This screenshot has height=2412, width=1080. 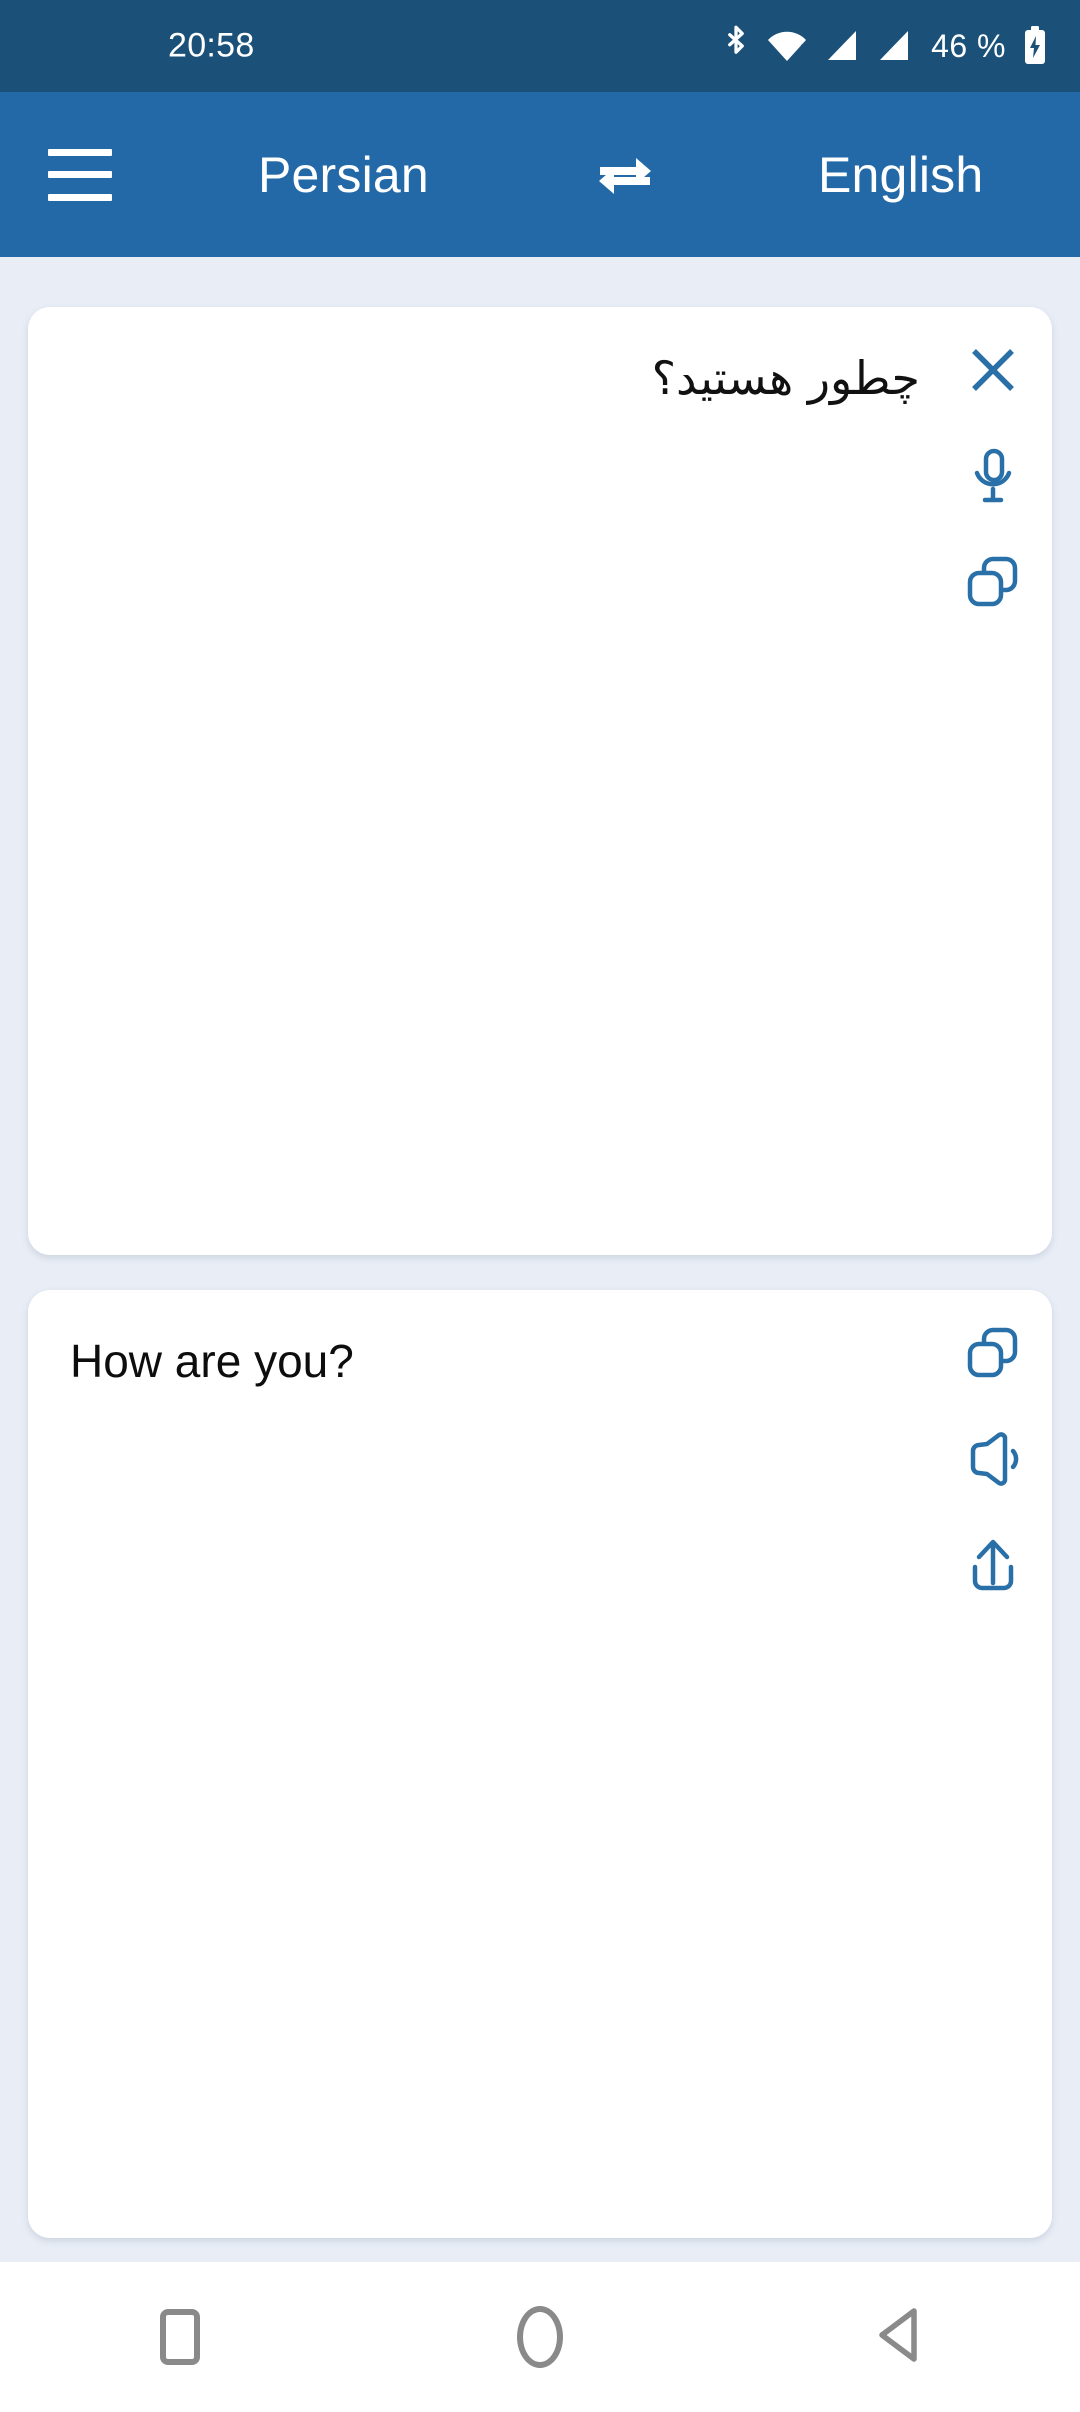 What do you see at coordinates (481, 372) in the screenshot?
I see `source-text: چطور هستید؟` at bounding box center [481, 372].